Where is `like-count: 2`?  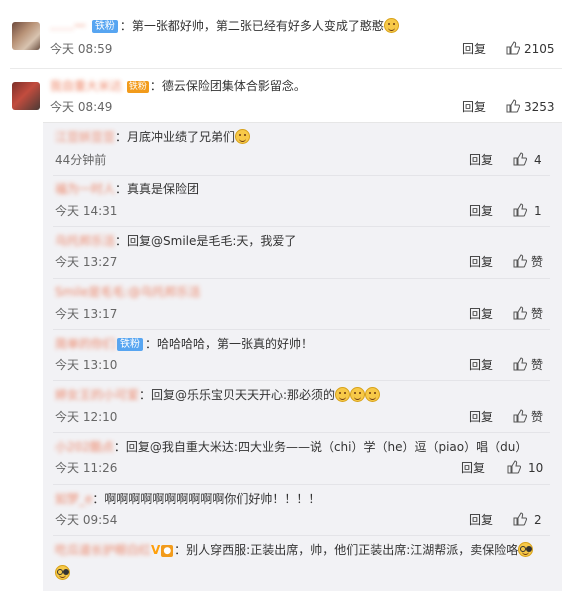
like-count: 2 is located at coordinates (538, 520).